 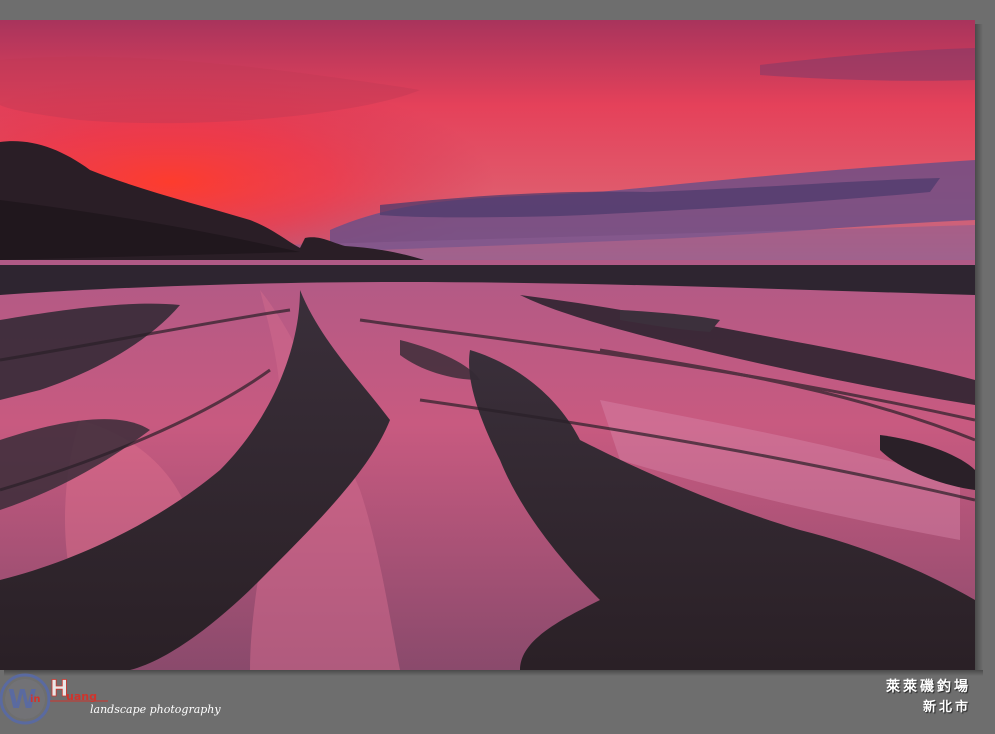 I want to click on frame-shadow-right, so click(x=979, y=349).